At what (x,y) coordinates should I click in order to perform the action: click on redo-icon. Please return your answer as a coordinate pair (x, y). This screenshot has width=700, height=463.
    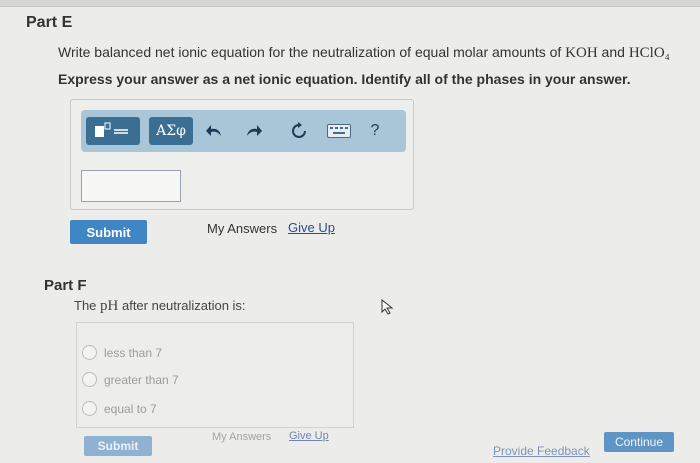
    Looking at the image, I should click on (253, 131).